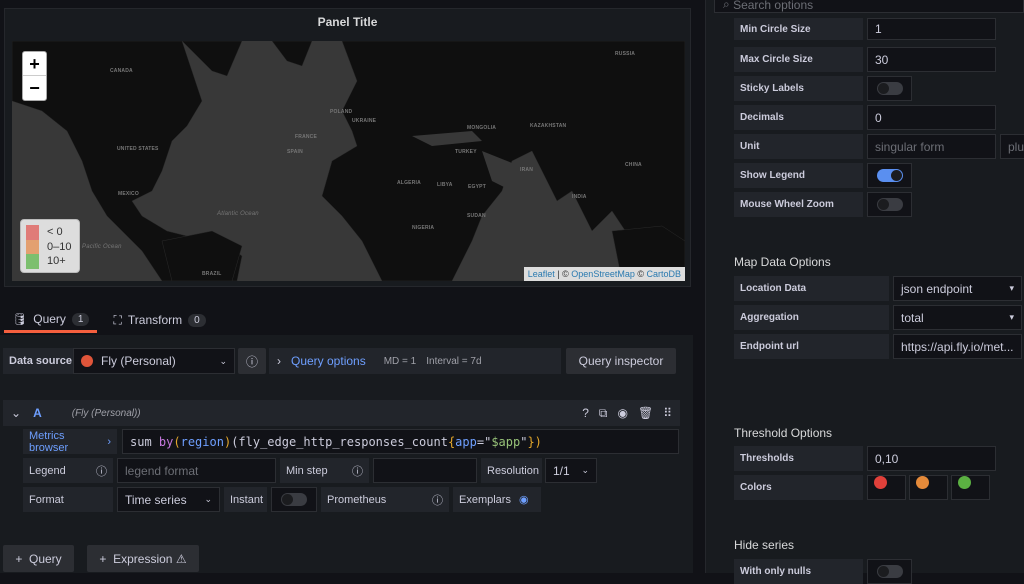 The image size is (1024, 584). I want to click on min-step-text: Min step, so click(307, 470).